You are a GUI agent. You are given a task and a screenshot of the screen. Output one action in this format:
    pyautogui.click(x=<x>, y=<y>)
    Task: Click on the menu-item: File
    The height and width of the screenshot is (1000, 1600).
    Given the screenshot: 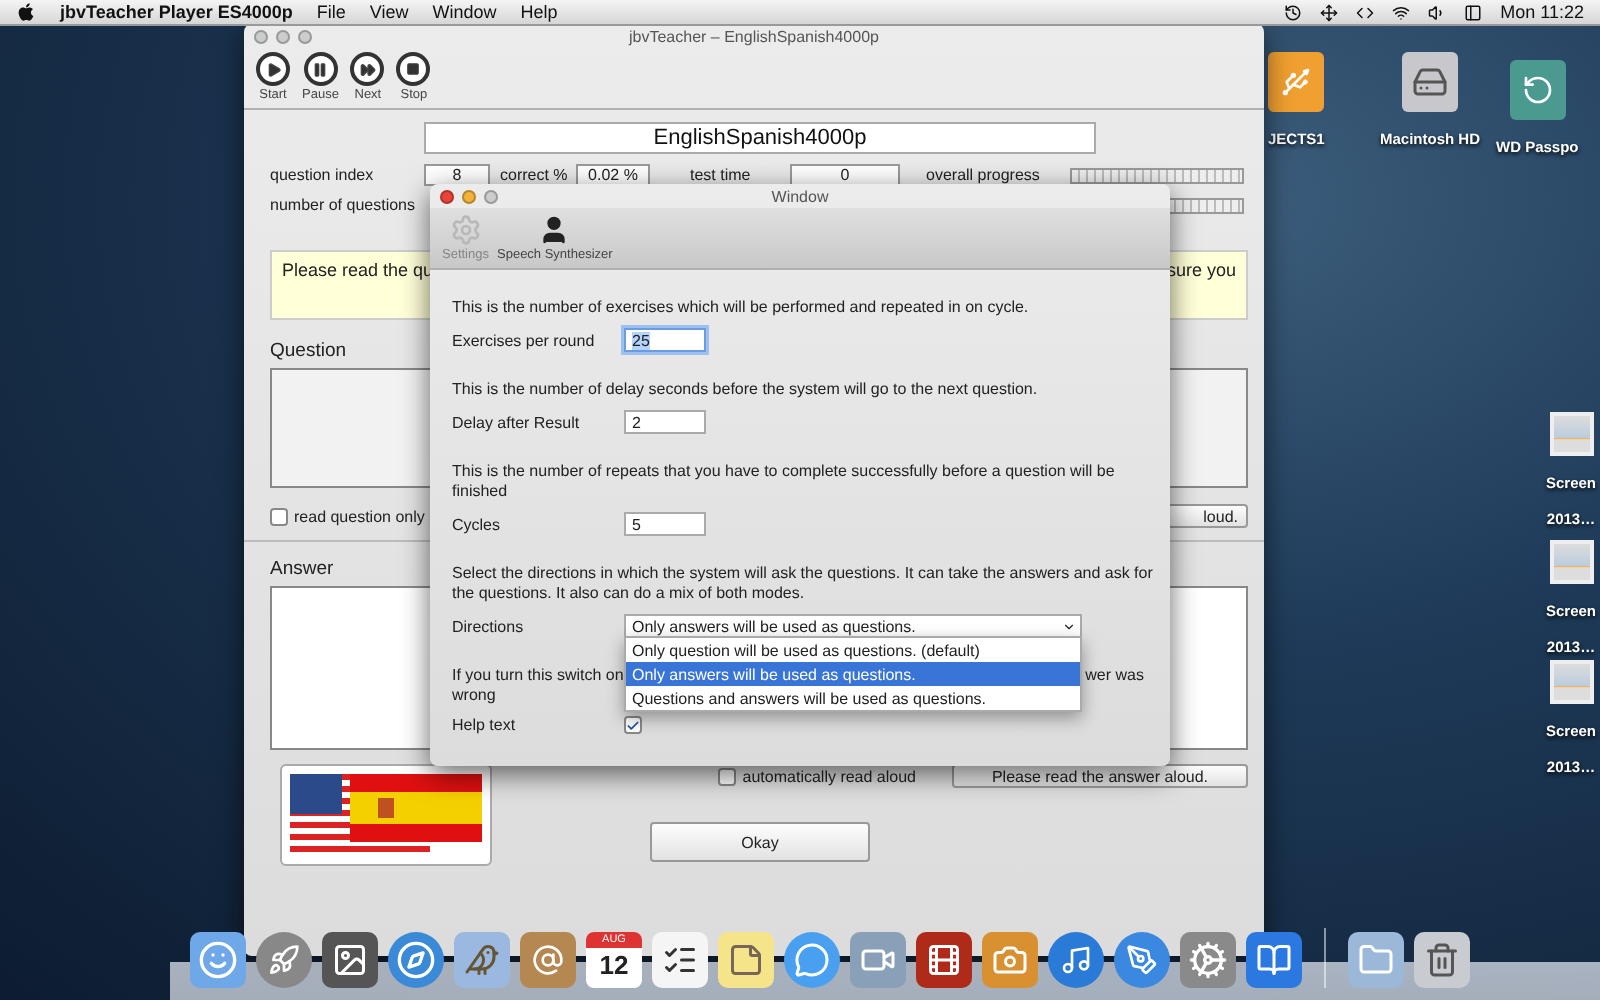 What is the action you would take?
    pyautogui.click(x=331, y=12)
    